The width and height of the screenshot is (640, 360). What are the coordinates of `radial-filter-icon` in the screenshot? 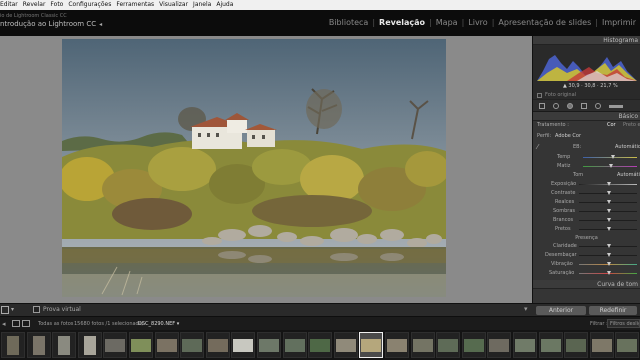 It's located at (598, 106).